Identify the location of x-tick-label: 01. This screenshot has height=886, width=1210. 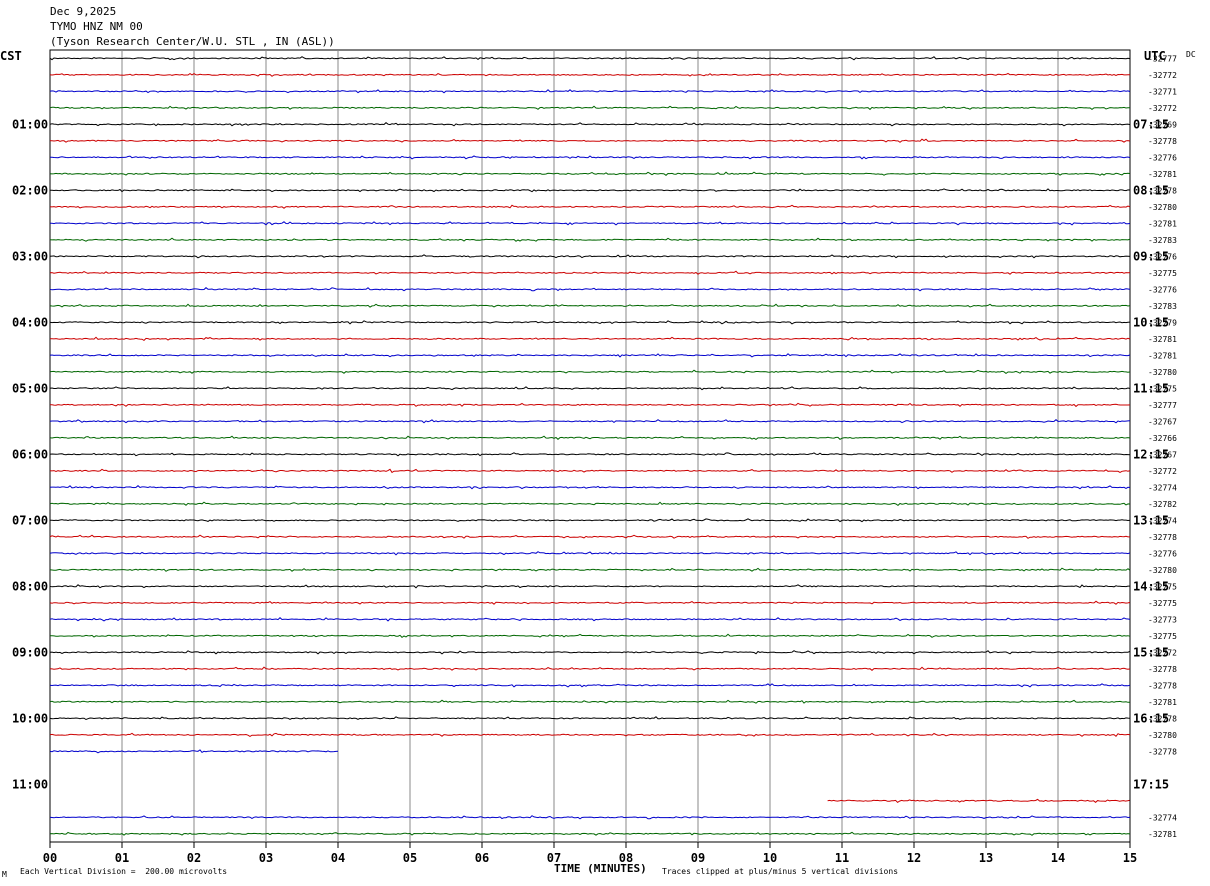
(122, 858).